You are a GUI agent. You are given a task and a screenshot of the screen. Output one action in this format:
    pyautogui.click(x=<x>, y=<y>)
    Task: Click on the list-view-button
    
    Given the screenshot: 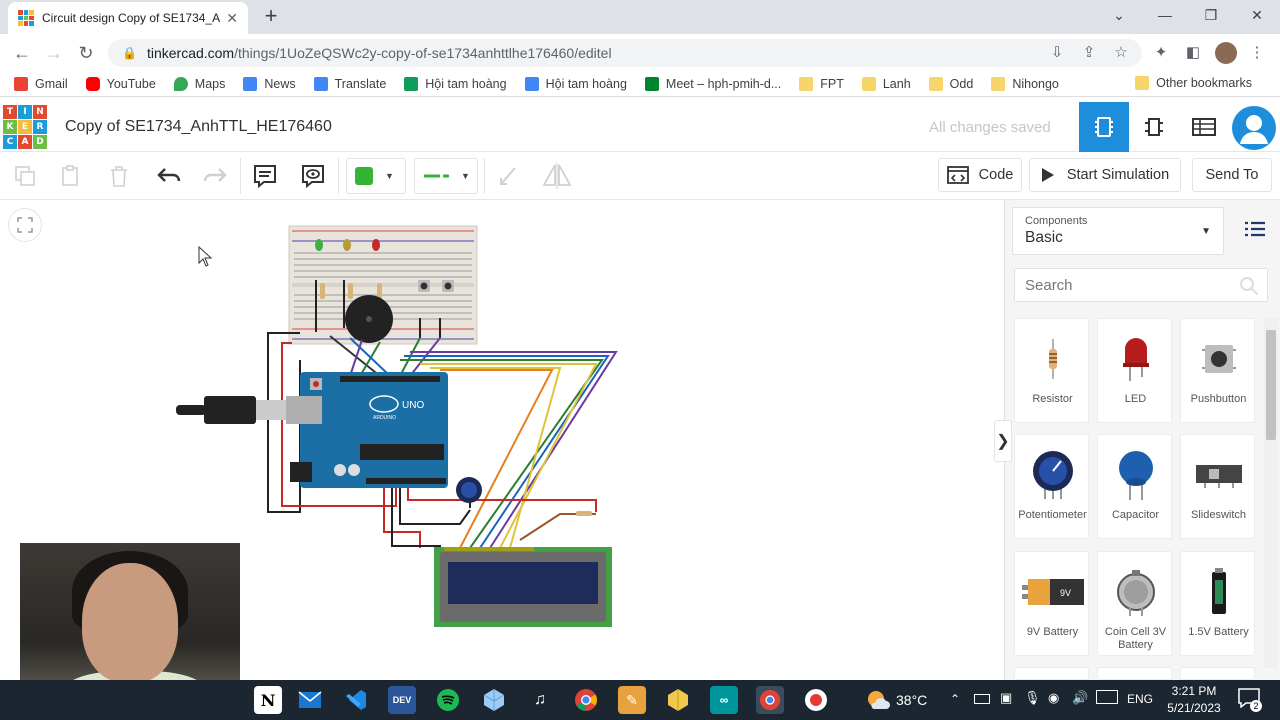 What is the action you would take?
    pyautogui.click(x=1255, y=229)
    